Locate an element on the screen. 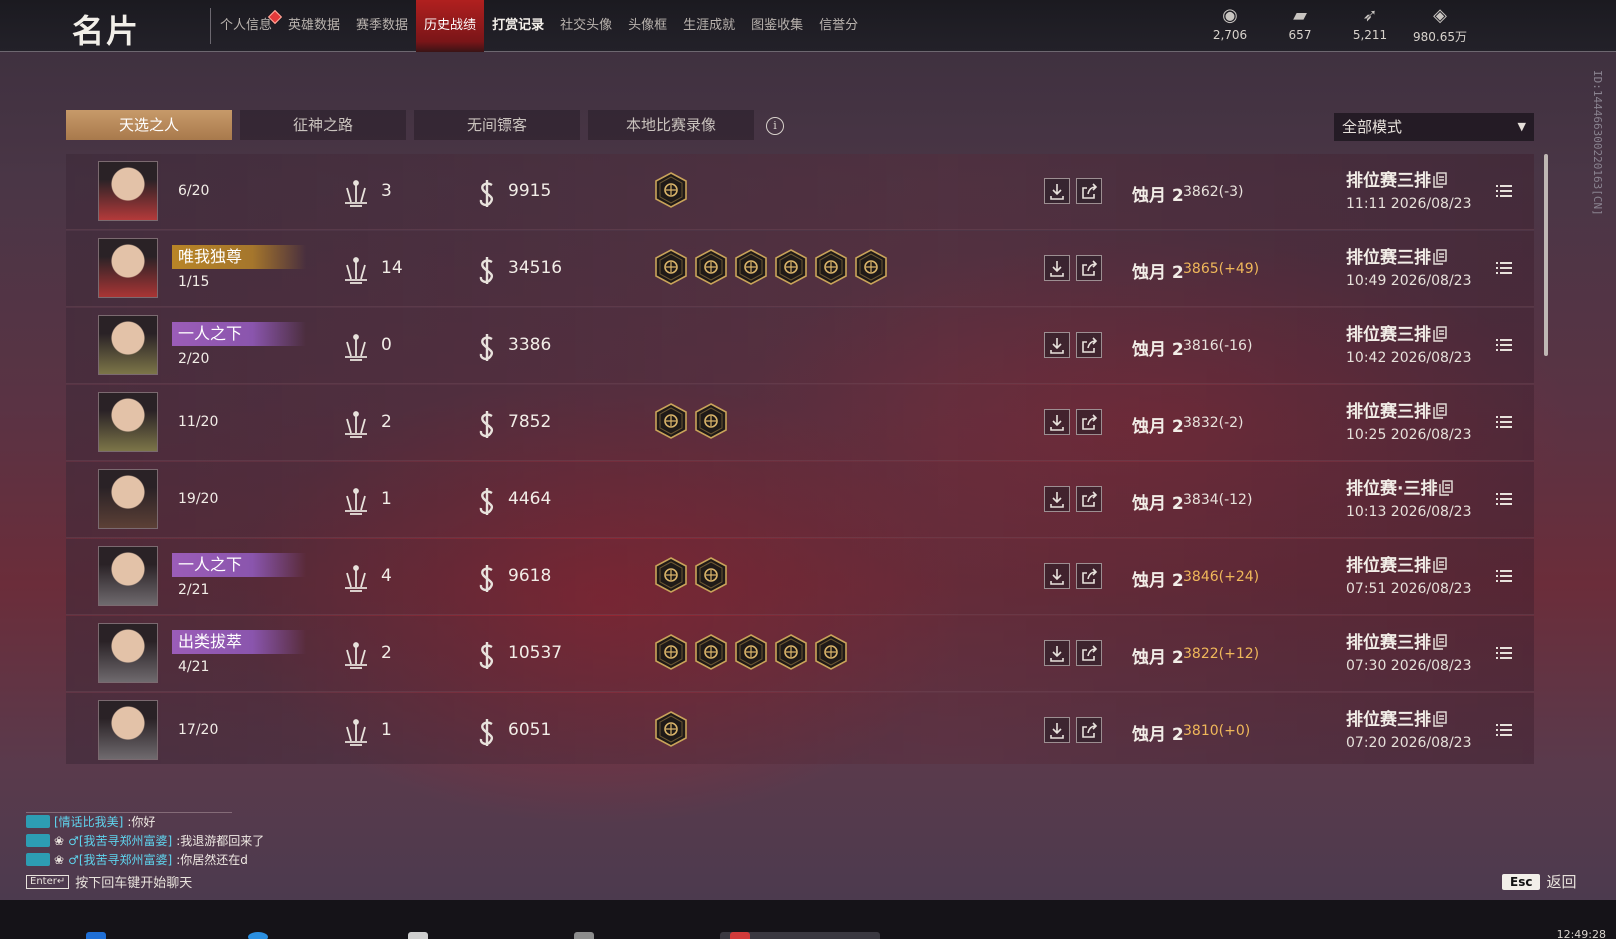  match-mode: 排位赛三排 is located at coordinates (1396, 409).